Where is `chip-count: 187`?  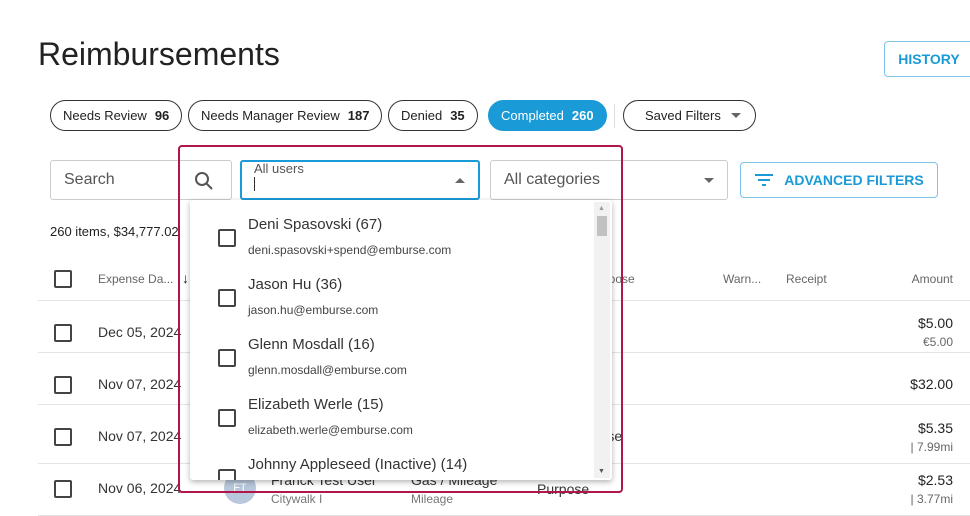
chip-count: 187 is located at coordinates (358, 115).